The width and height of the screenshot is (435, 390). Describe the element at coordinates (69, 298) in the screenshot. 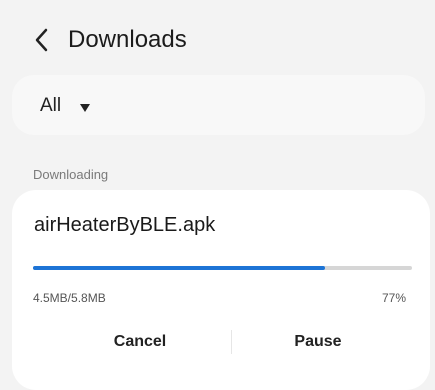

I see `download-size-progress: 4.5MB/5.8MB` at that location.